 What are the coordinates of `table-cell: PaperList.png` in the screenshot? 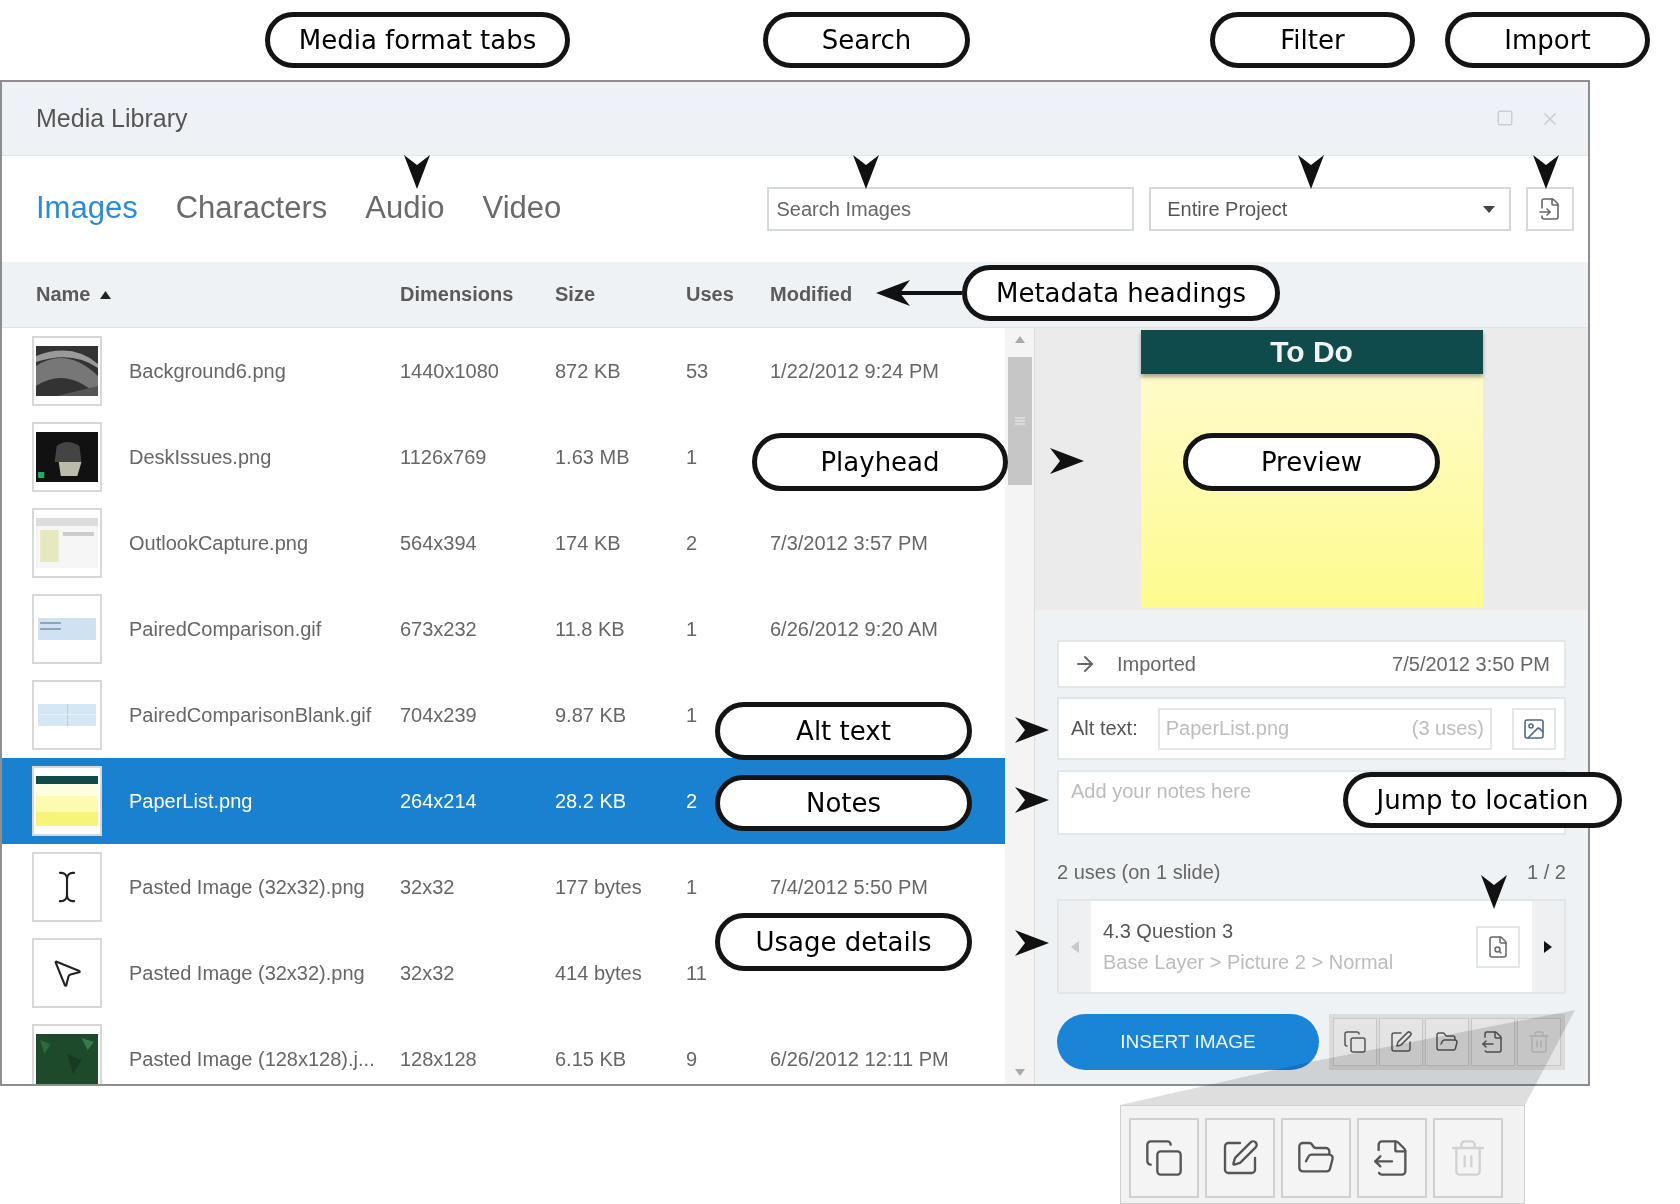 It's located at (191, 801).